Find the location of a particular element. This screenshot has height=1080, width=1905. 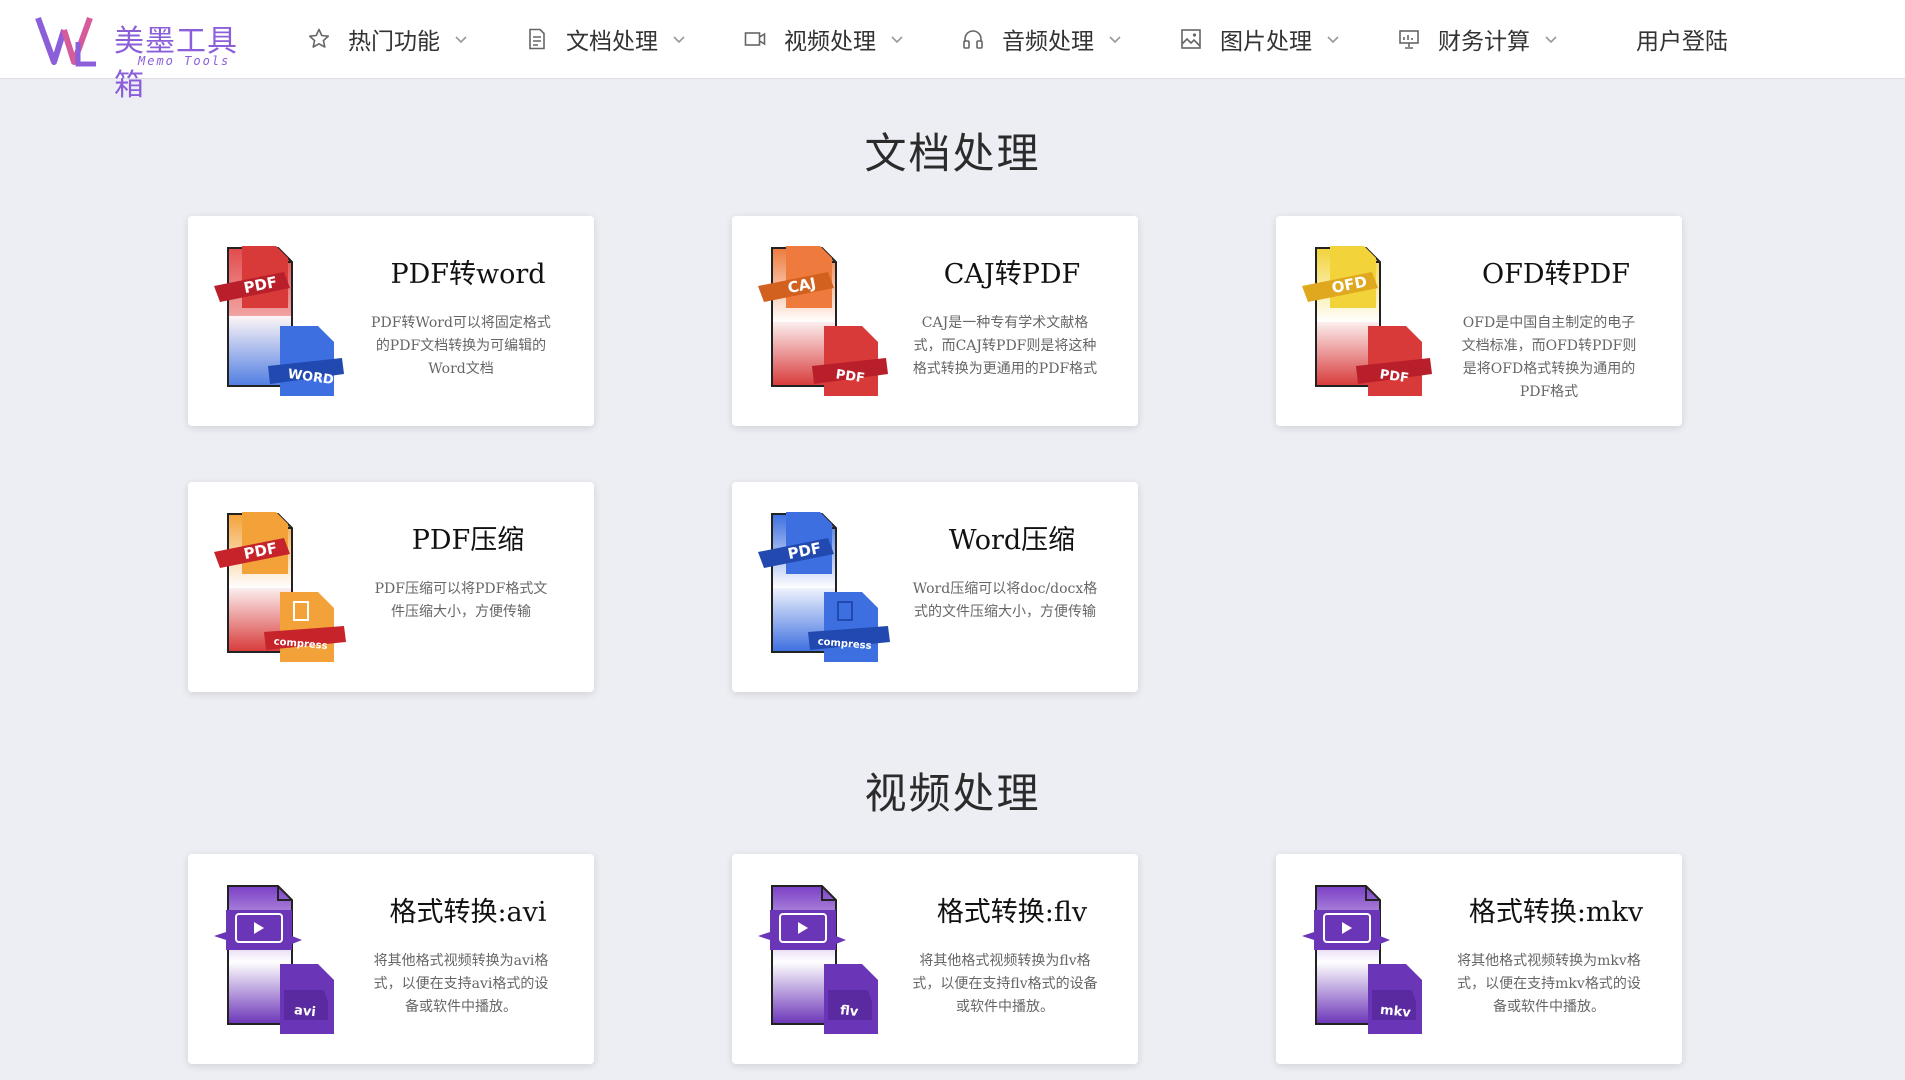

pdf-compress-icon: PDF compress is located at coordinates (280, 587).